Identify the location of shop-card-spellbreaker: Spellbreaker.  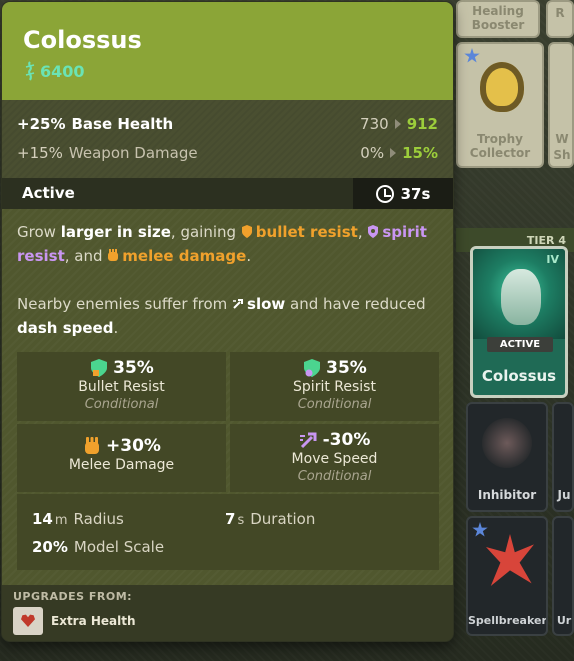
(507, 576).